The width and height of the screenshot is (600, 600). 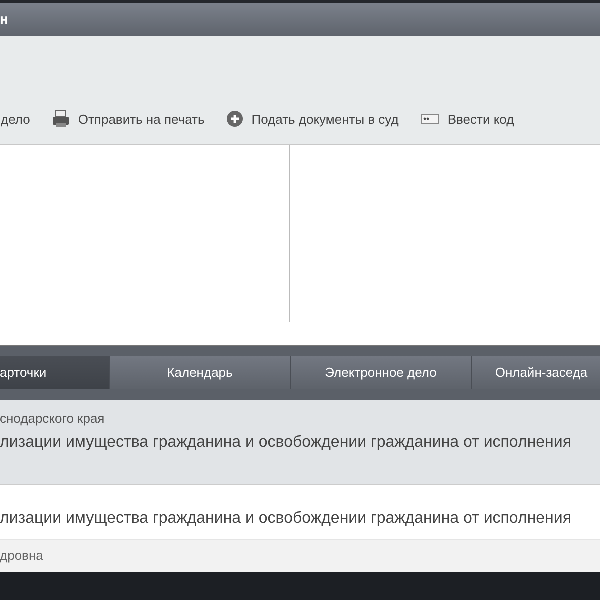 What do you see at coordinates (55, 372) in the screenshot?
I see `tab: арточки` at bounding box center [55, 372].